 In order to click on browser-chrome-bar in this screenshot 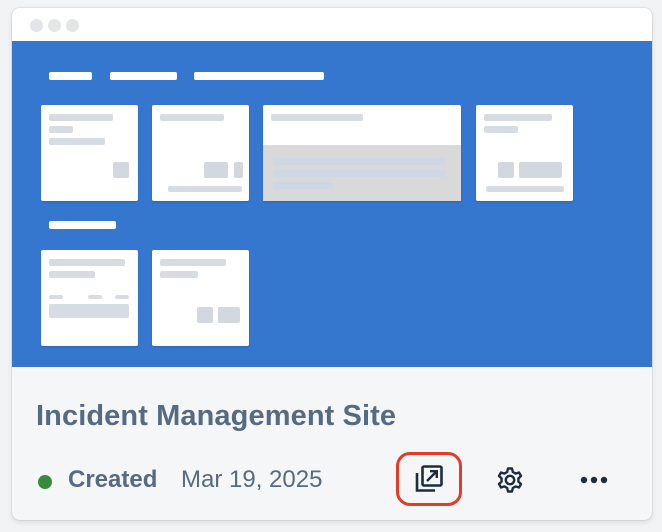, I will do `click(332, 24)`.